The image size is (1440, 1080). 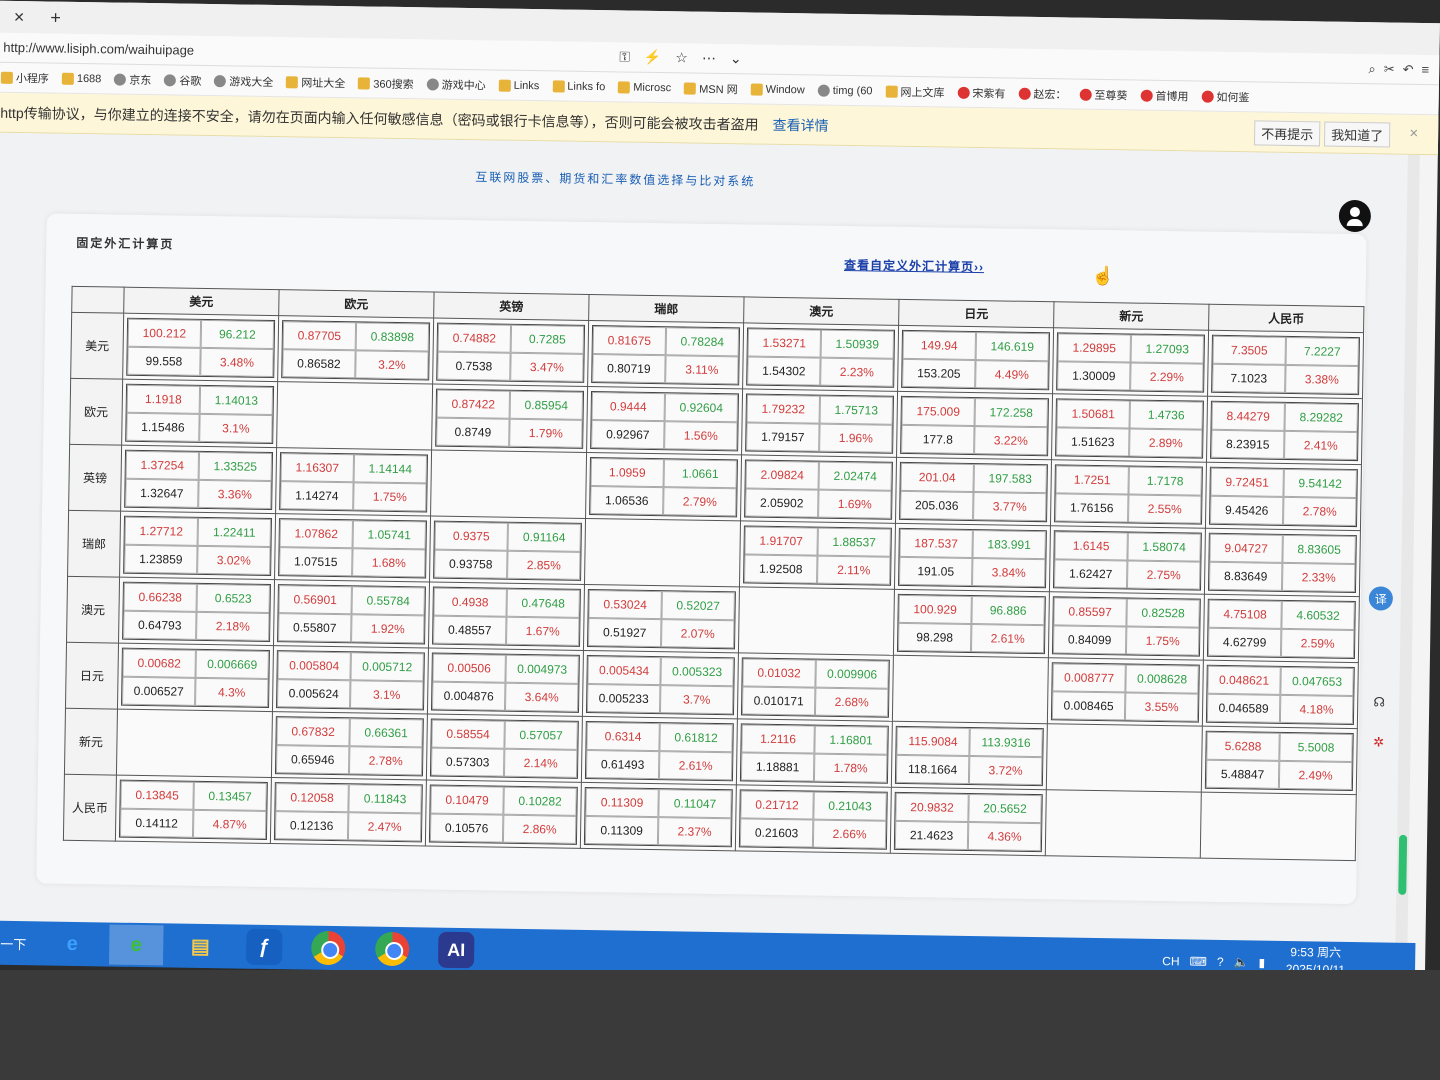 I want to click on help-icon: ?, so click(x=1220, y=962).